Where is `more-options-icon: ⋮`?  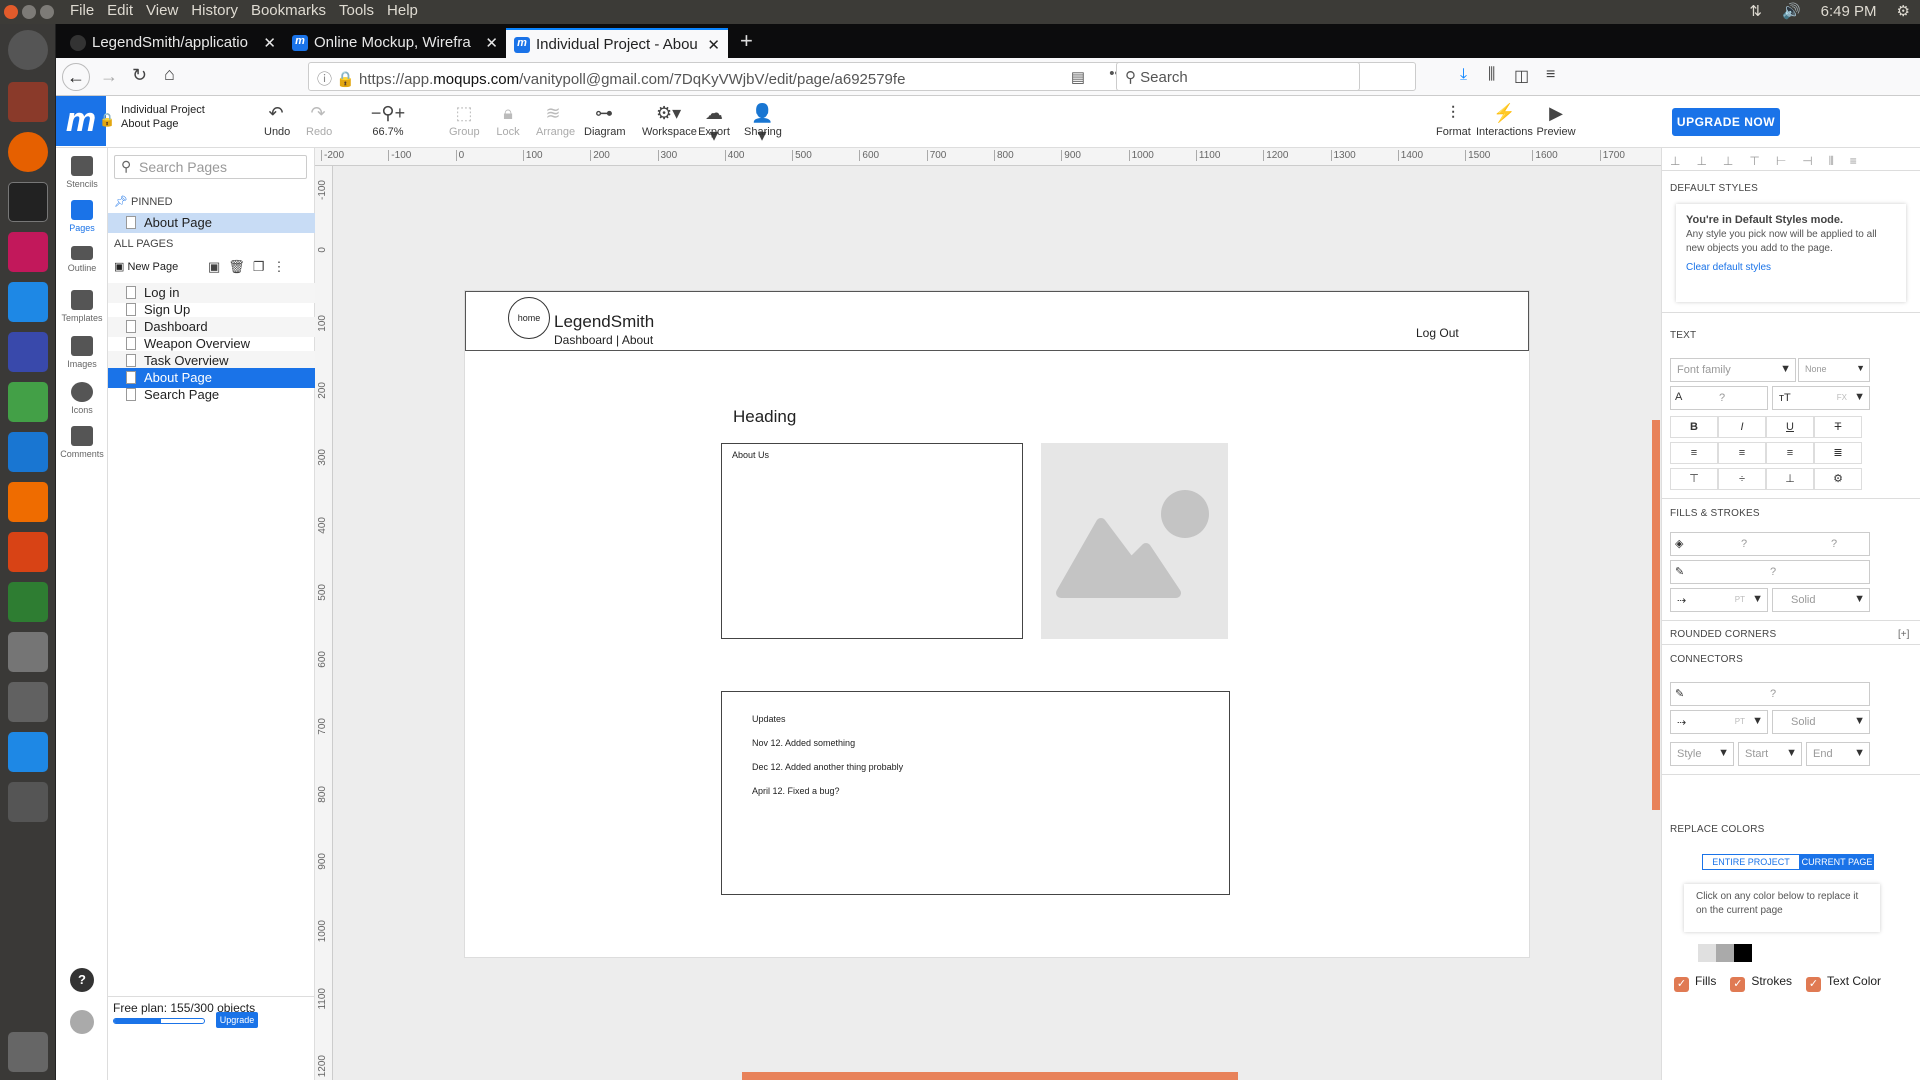 more-options-icon: ⋮ is located at coordinates (278, 267).